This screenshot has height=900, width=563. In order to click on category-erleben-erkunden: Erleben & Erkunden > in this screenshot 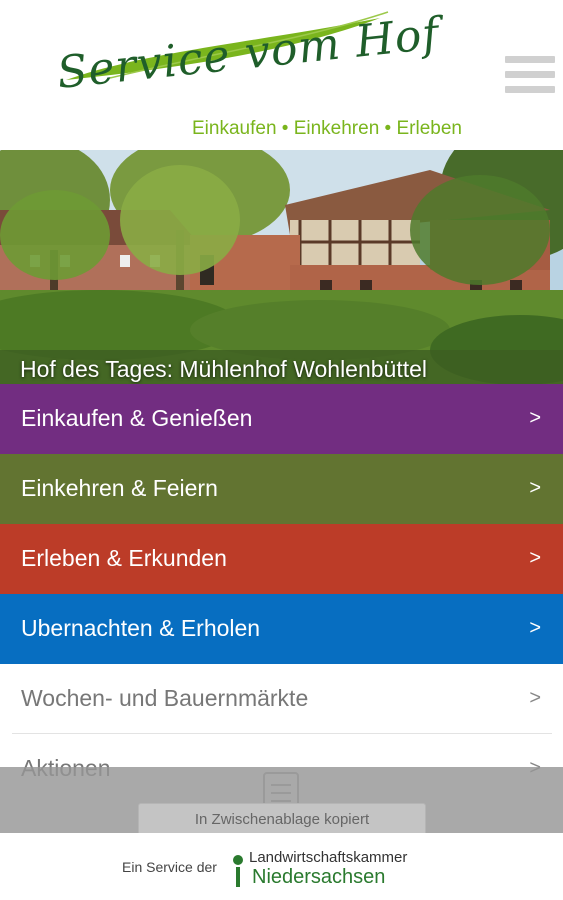, I will do `click(281, 559)`.